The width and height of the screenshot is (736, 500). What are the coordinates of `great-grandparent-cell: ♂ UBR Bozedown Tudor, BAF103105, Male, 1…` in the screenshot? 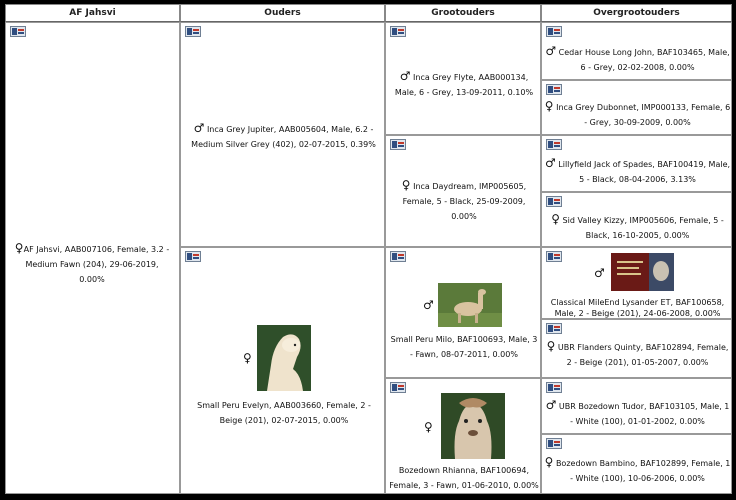 It's located at (636, 406).